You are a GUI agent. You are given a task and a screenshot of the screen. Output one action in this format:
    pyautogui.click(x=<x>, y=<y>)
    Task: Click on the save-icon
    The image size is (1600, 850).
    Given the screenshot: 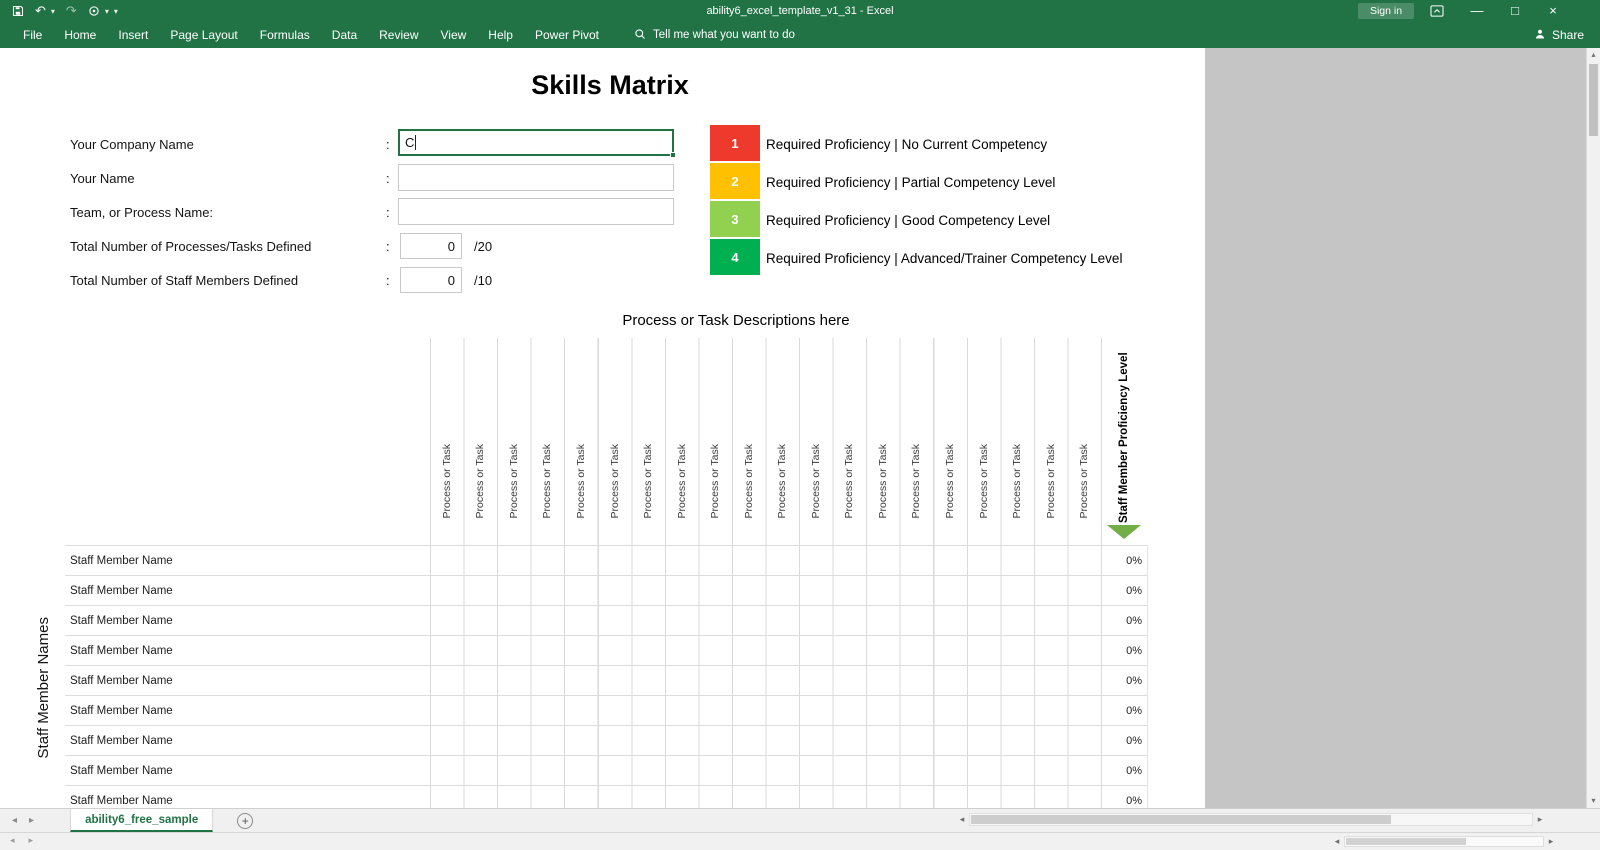 What is the action you would take?
    pyautogui.click(x=18, y=11)
    